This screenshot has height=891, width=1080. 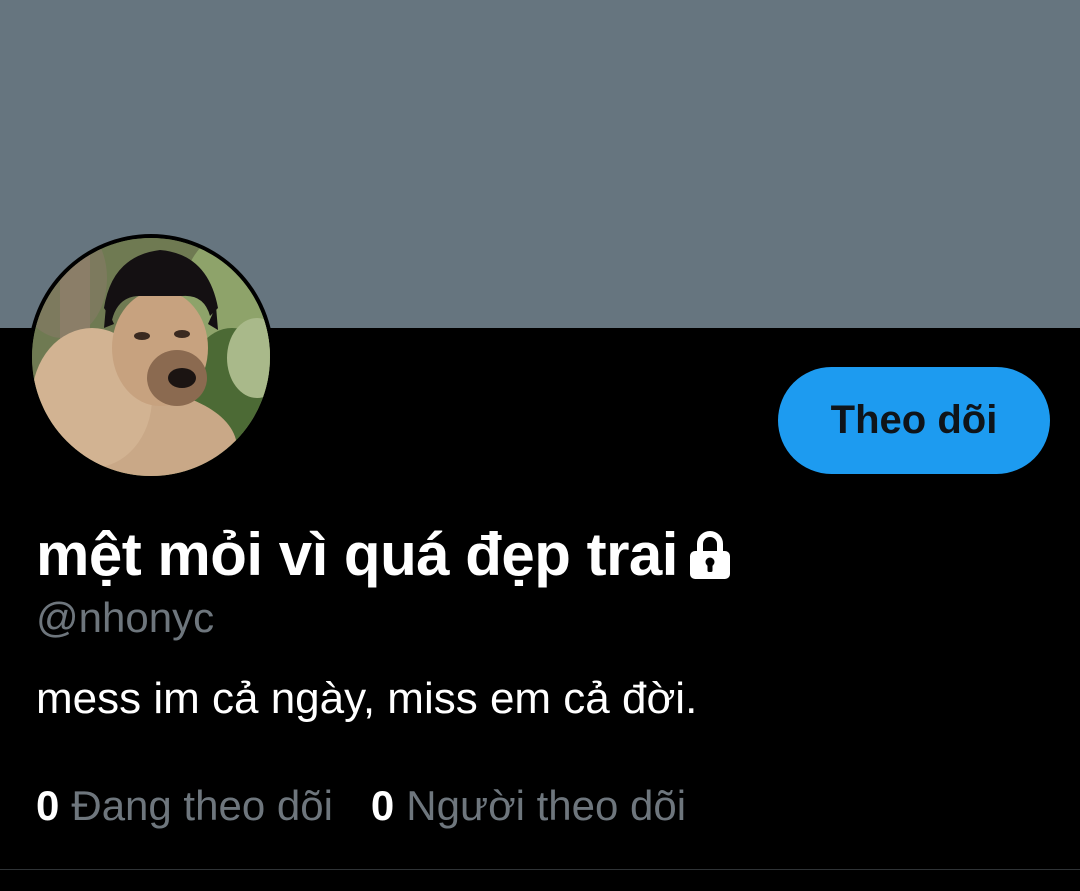 I want to click on following-label: Đang theo dõi, so click(x=202, y=805).